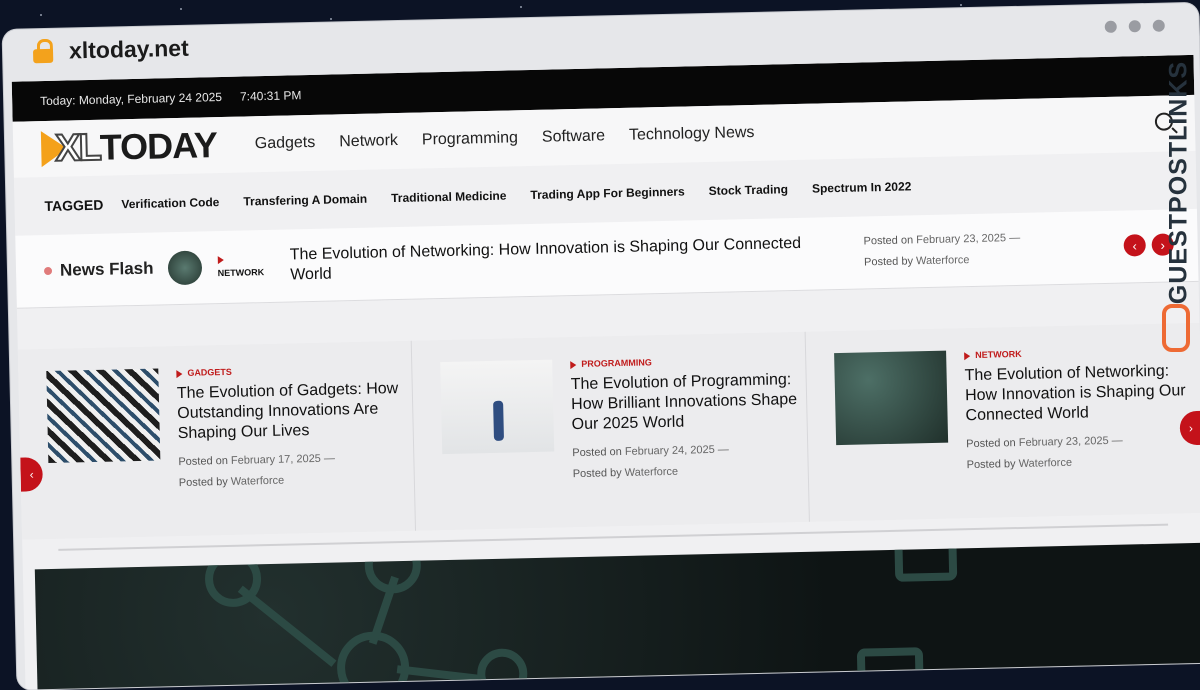  What do you see at coordinates (170, 203) in the screenshot?
I see `tag-link: Verification Code` at bounding box center [170, 203].